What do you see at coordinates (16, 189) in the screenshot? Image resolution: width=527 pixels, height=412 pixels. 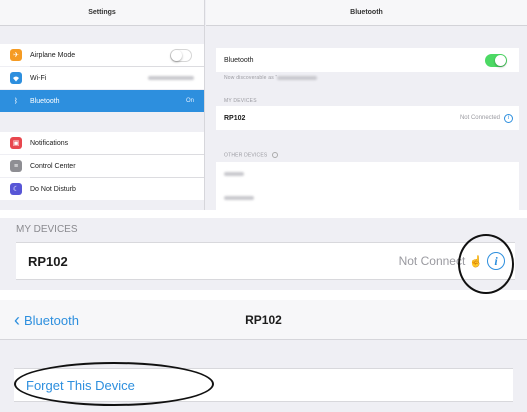 I see `moon-icon: ☾` at bounding box center [16, 189].